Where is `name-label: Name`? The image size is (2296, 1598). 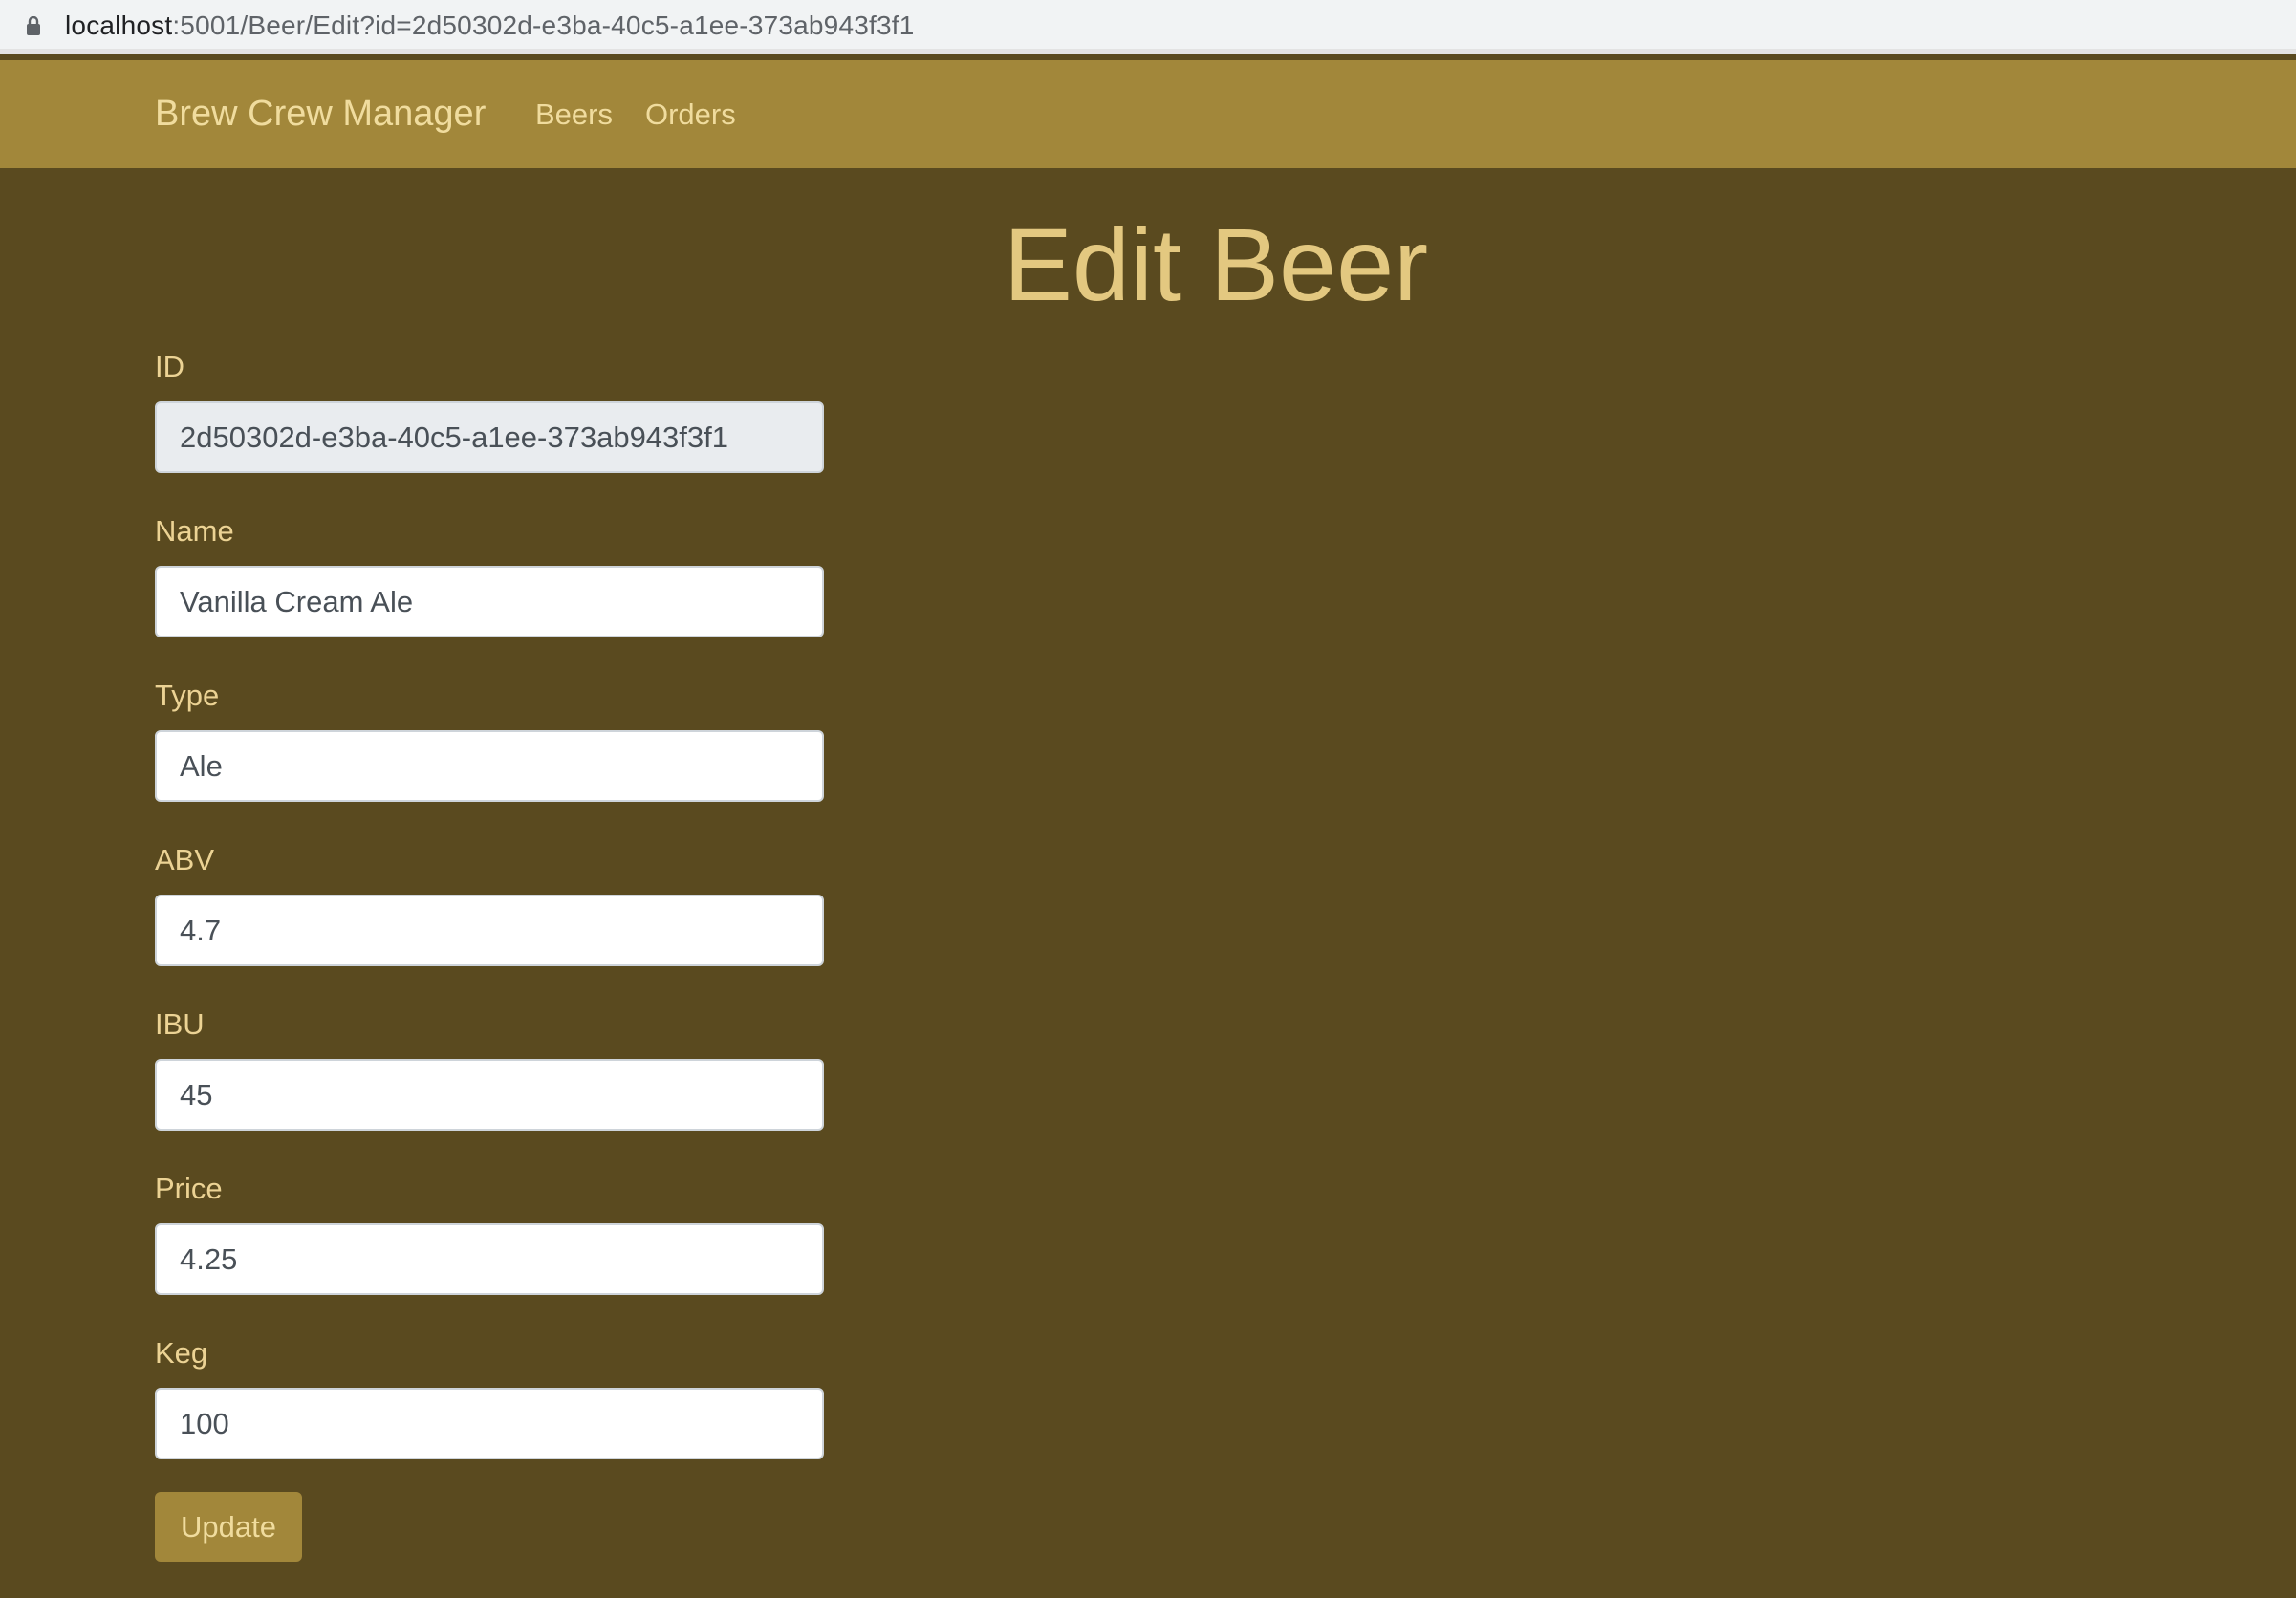 name-label: Name is located at coordinates (194, 531).